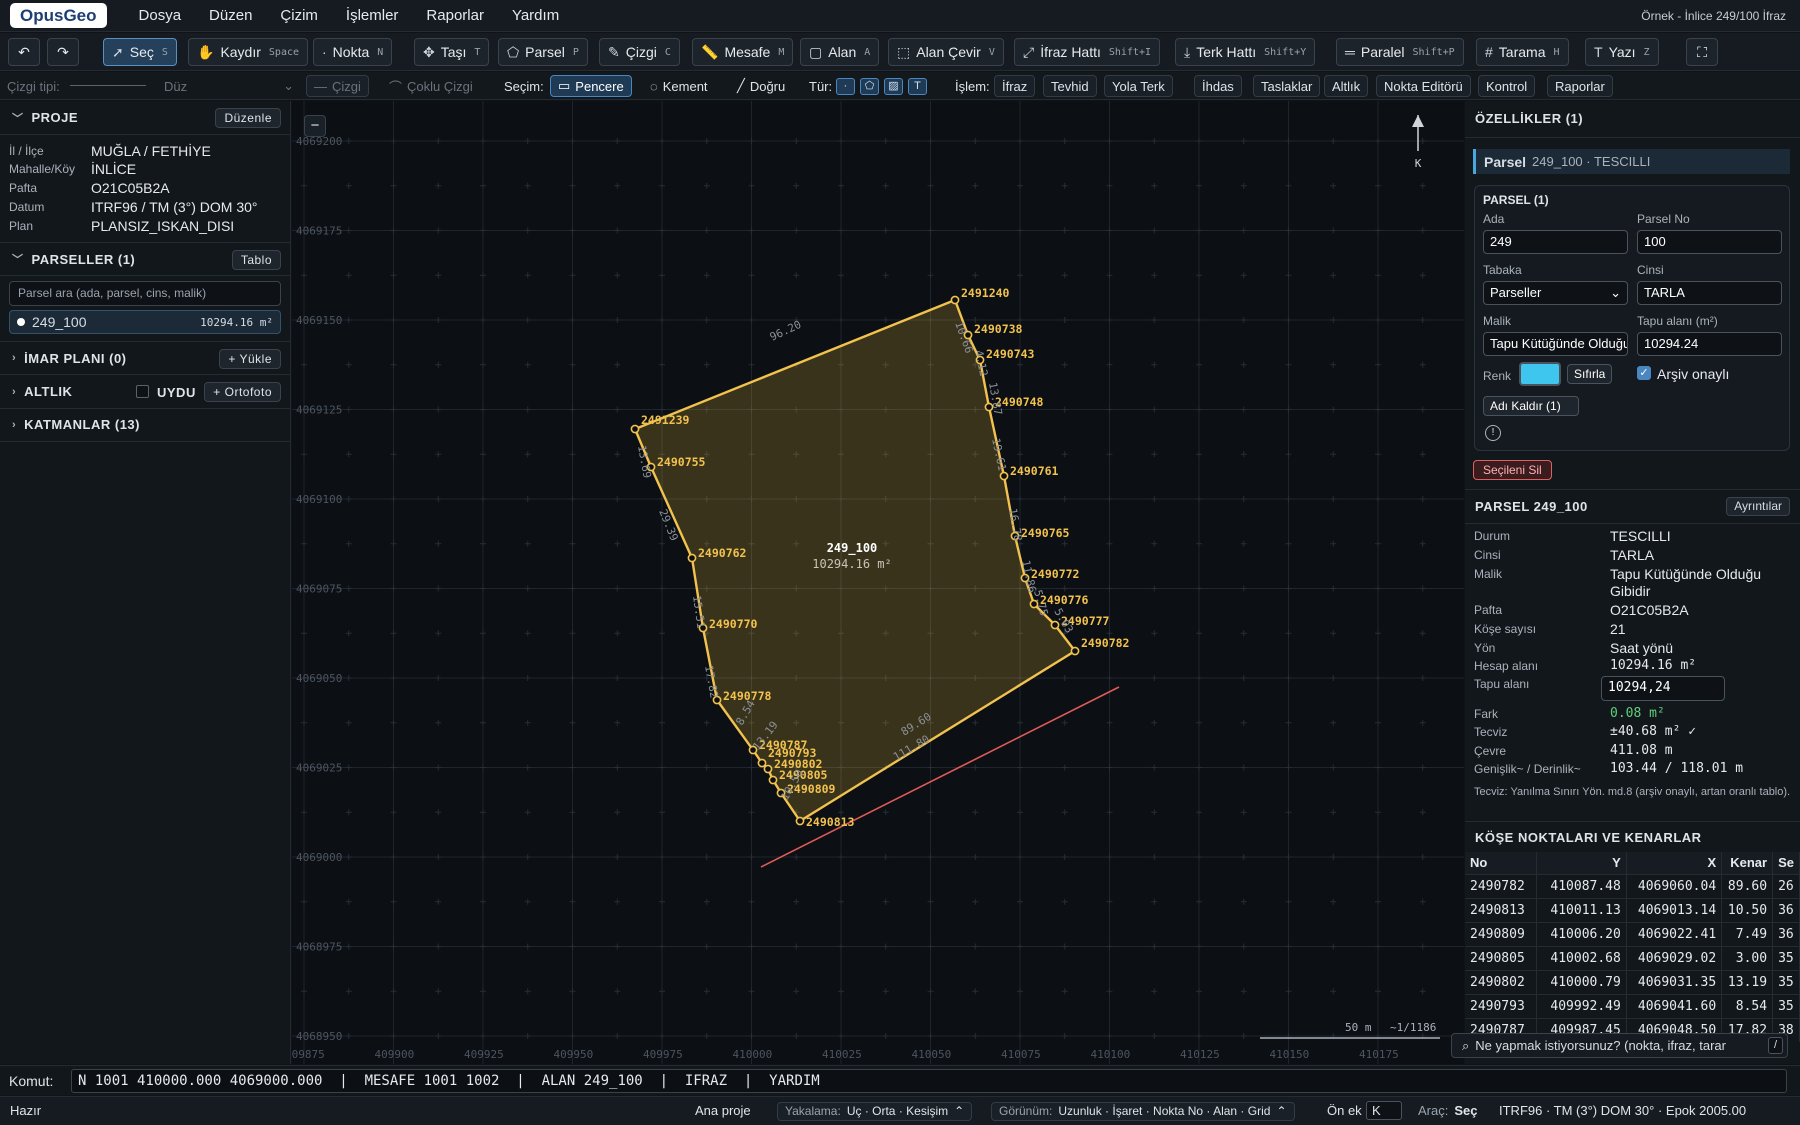  What do you see at coordinates (229, 86) in the screenshot?
I see `line-style-select: Düz ⌄` at bounding box center [229, 86].